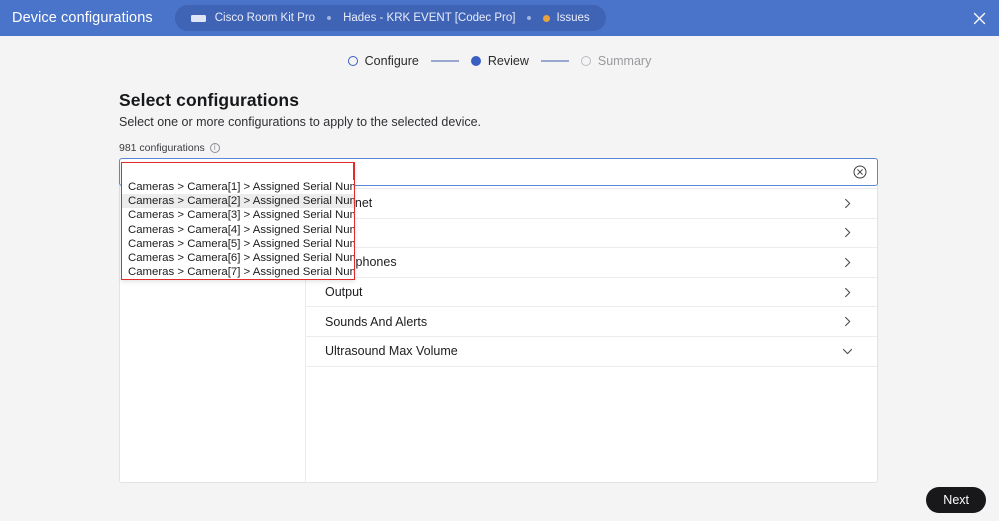  I want to click on config-row-output: Output, so click(591, 293).